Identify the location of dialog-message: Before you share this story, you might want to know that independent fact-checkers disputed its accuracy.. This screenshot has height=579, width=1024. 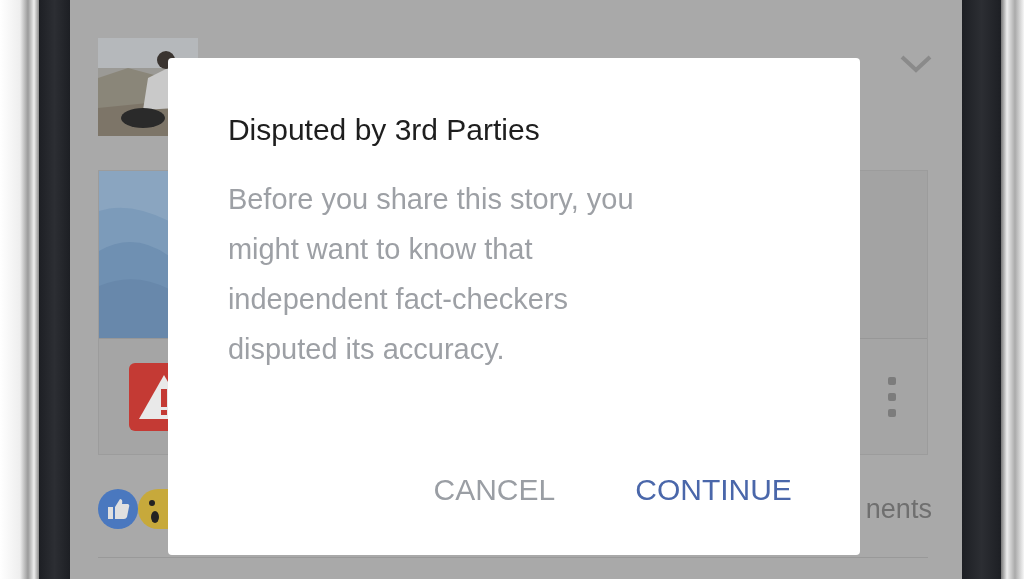
(431, 274).